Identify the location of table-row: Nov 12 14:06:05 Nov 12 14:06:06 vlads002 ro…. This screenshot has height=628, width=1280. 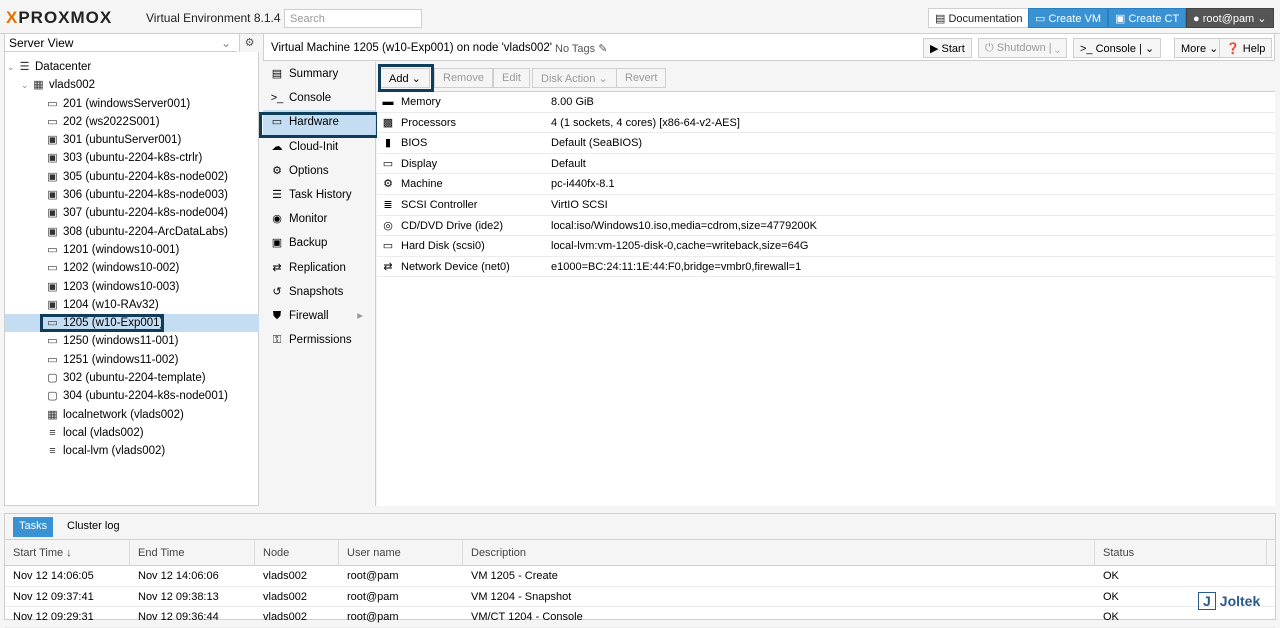
(640, 576).